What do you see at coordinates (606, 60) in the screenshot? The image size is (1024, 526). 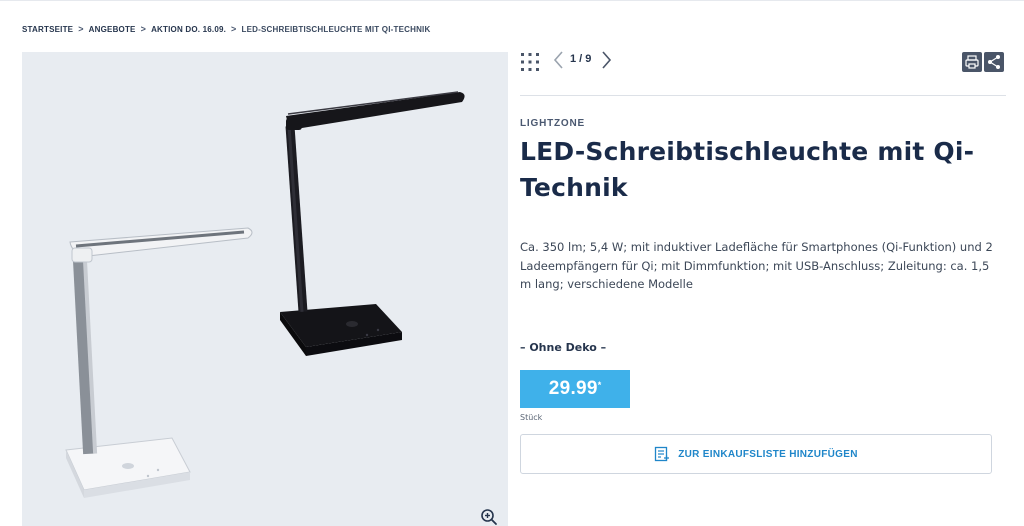 I see `chevron-right-icon` at bounding box center [606, 60].